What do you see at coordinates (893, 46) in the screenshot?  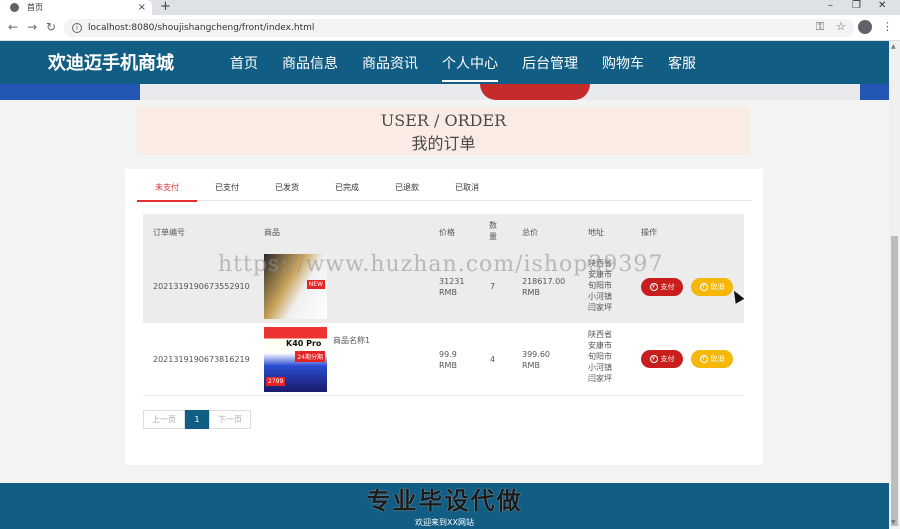 I see `scroll-up-icon: ▲` at bounding box center [893, 46].